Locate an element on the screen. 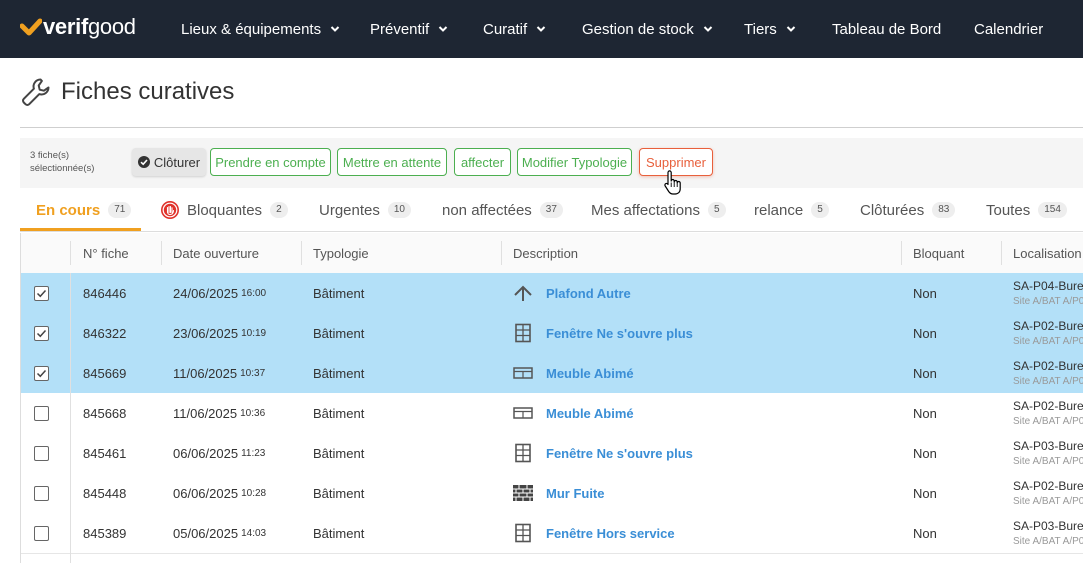 The image size is (1083, 563). location-path: Site A/BAT A/P03 is located at coordinates (1048, 461).